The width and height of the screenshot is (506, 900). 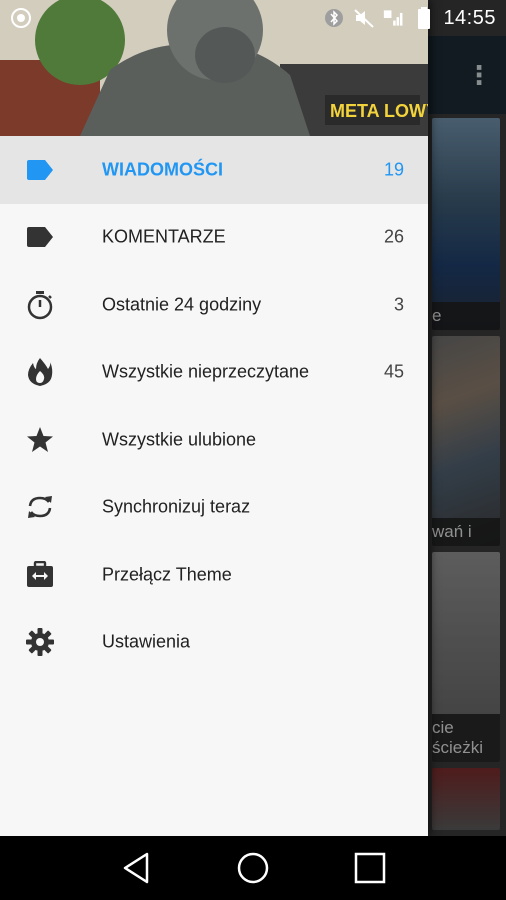 What do you see at coordinates (164, 236) in the screenshot?
I see `drawer-item-label: KOMENTARZE` at bounding box center [164, 236].